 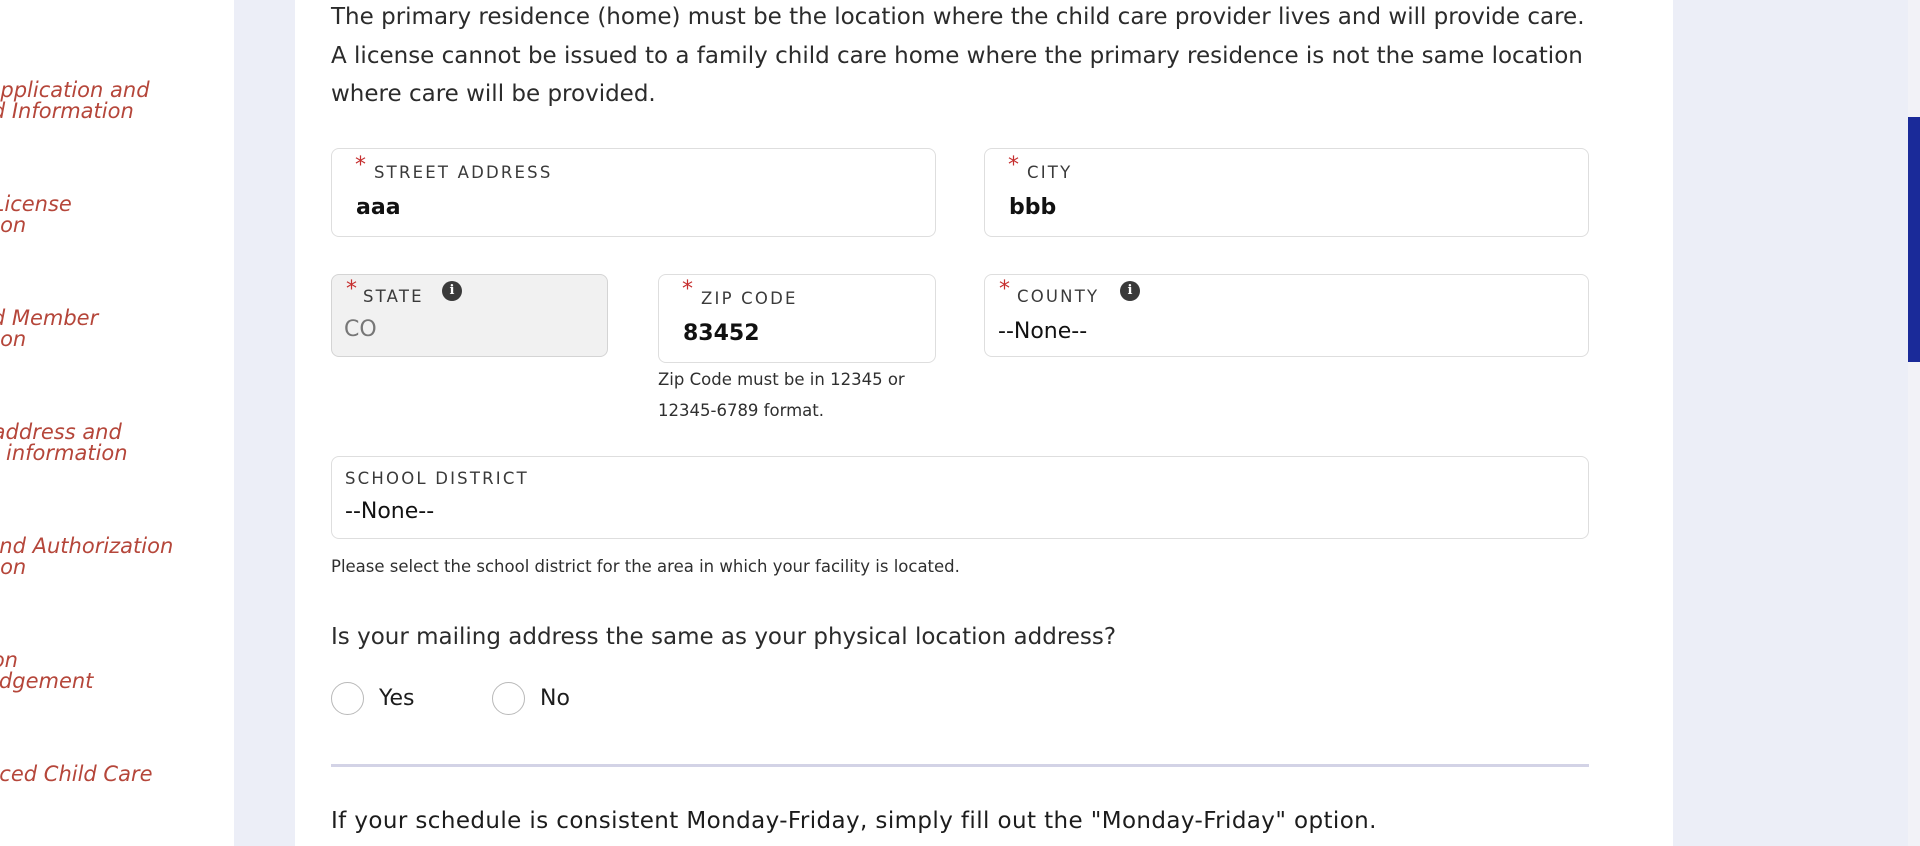 I want to click on sidebar-step-f: F ion edgement, so click(x=46, y=656).